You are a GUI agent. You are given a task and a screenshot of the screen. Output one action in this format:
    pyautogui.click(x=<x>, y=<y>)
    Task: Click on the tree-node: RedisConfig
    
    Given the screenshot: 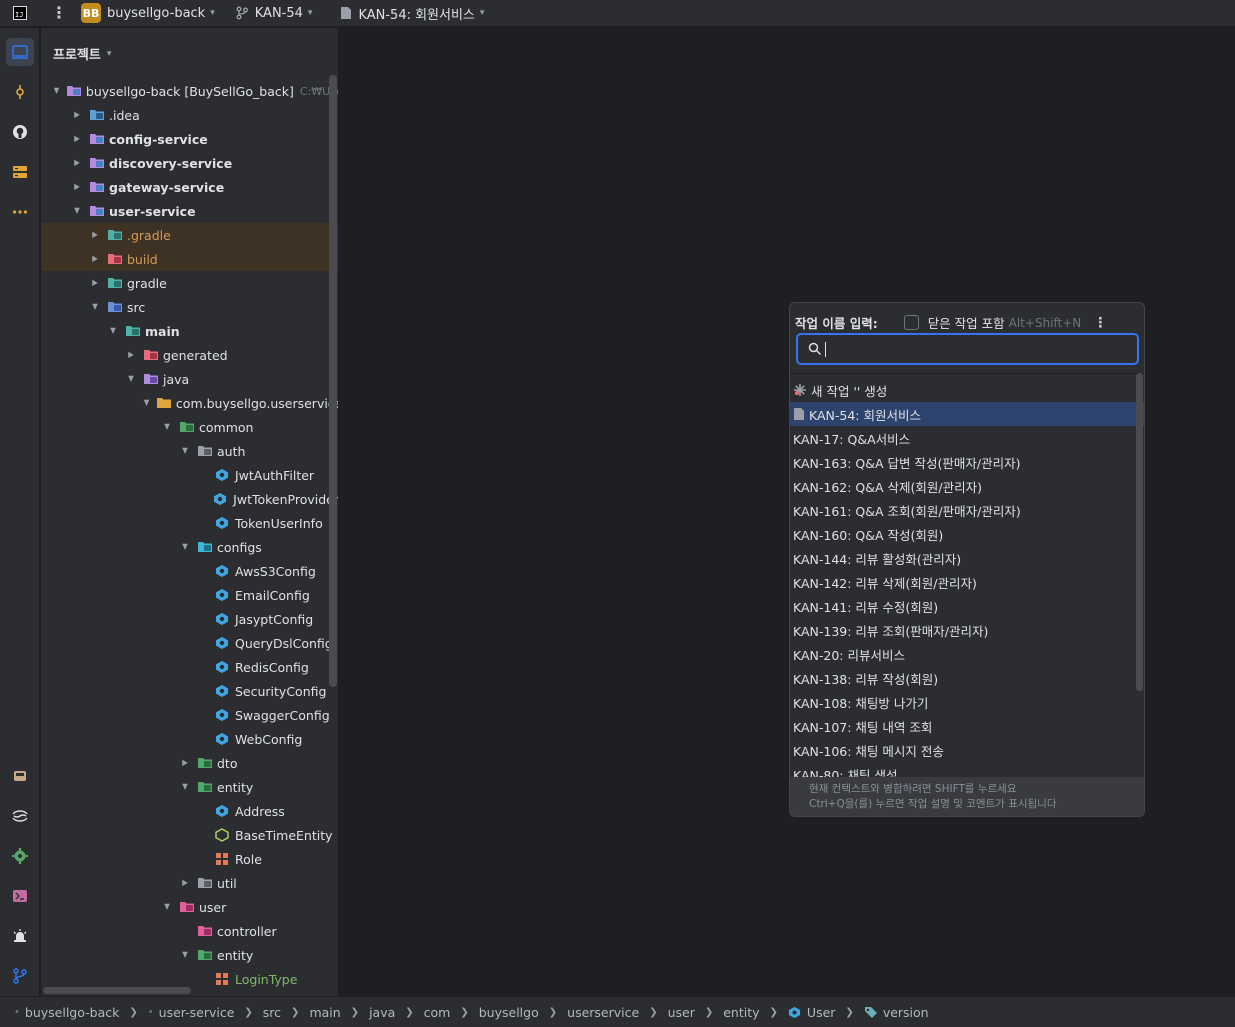 What is the action you would take?
    pyautogui.click(x=189, y=667)
    